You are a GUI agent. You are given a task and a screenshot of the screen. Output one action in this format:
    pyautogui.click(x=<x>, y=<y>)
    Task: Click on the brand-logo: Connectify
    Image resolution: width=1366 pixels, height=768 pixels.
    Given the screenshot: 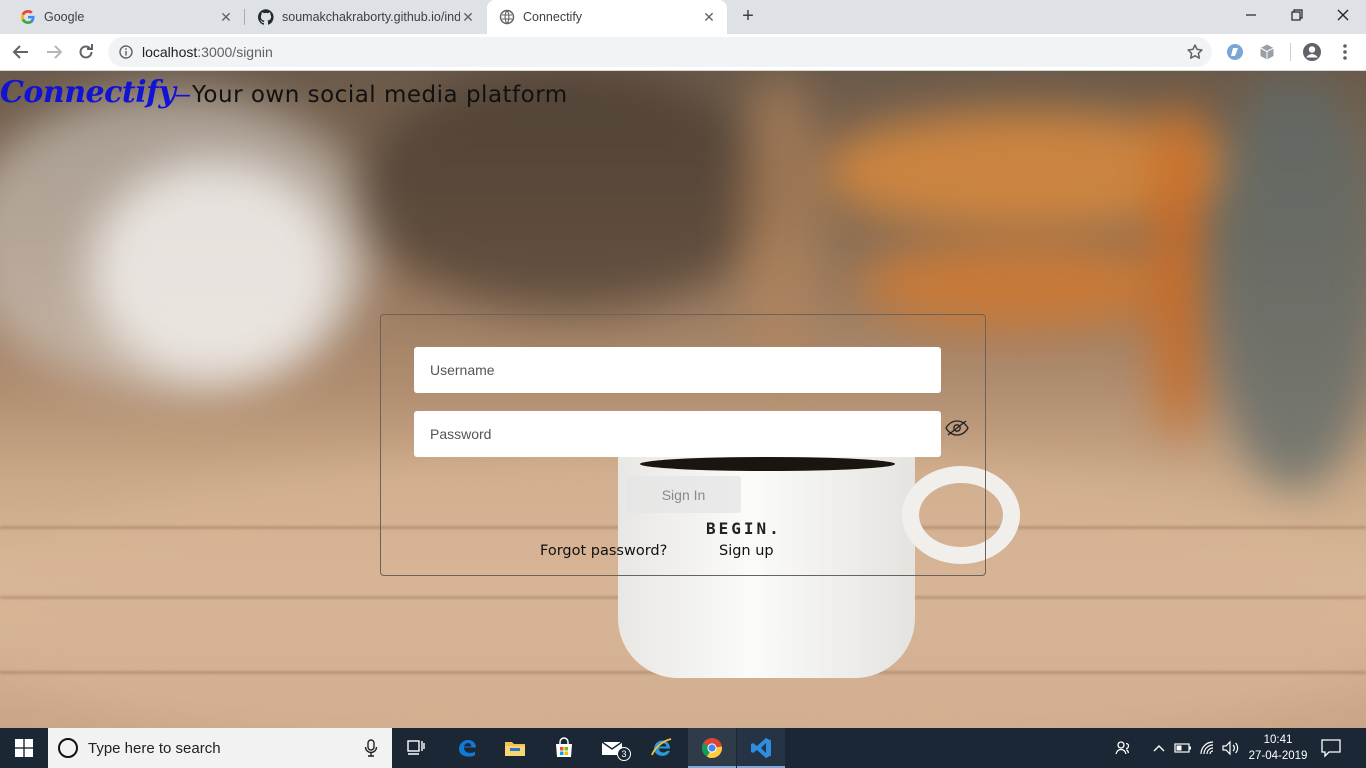 What is the action you would take?
    pyautogui.click(x=88, y=92)
    